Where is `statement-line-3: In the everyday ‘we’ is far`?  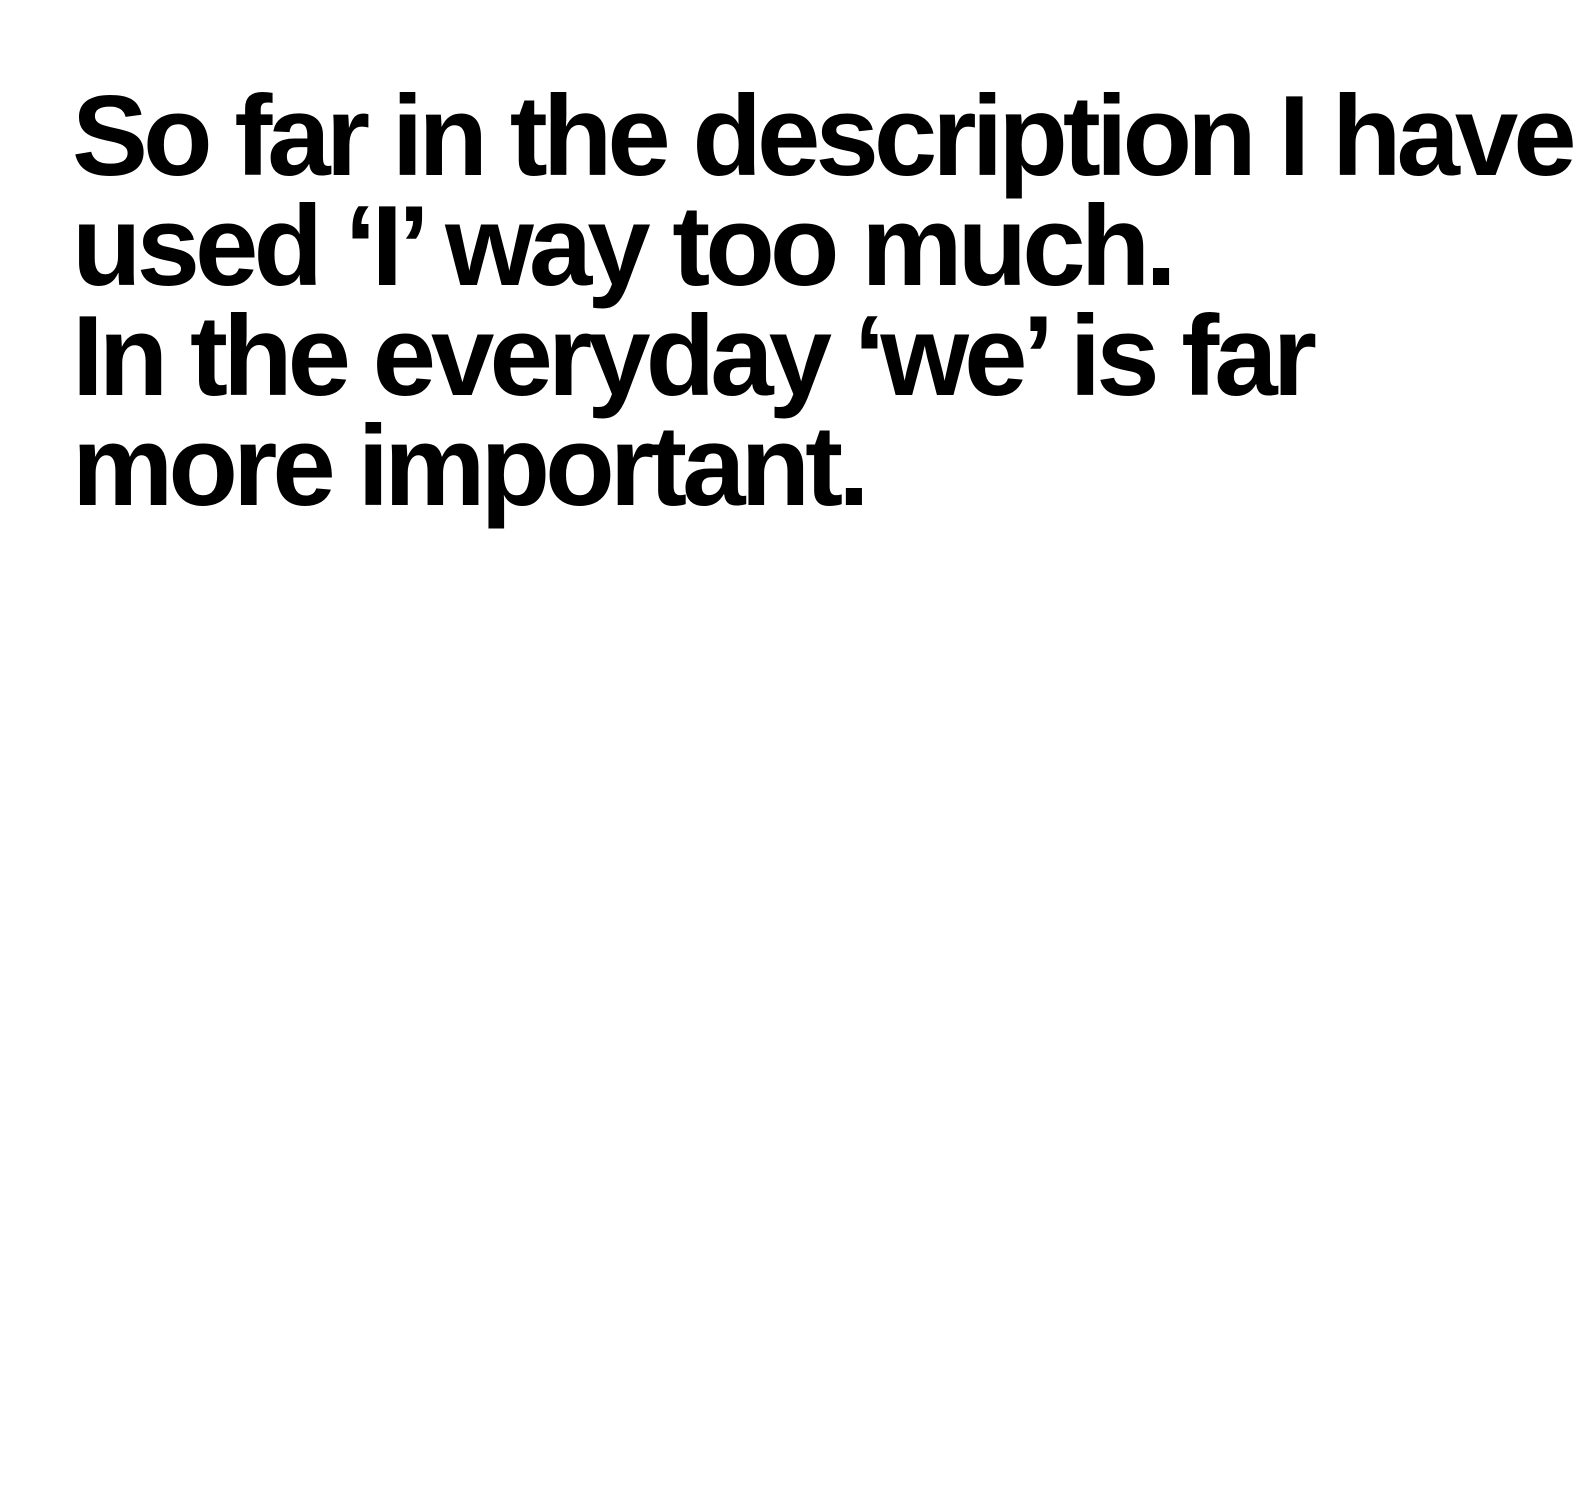
statement-line-3: In the everyday ‘we’ is far is located at coordinates (694, 356).